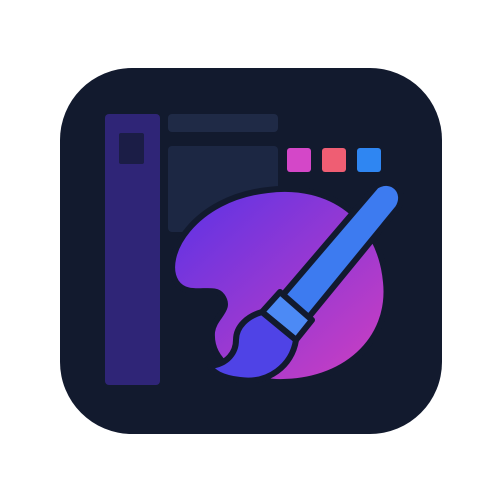 The height and width of the screenshot is (500, 500). What do you see at coordinates (223, 123) in the screenshot?
I see `window-title-bar` at bounding box center [223, 123].